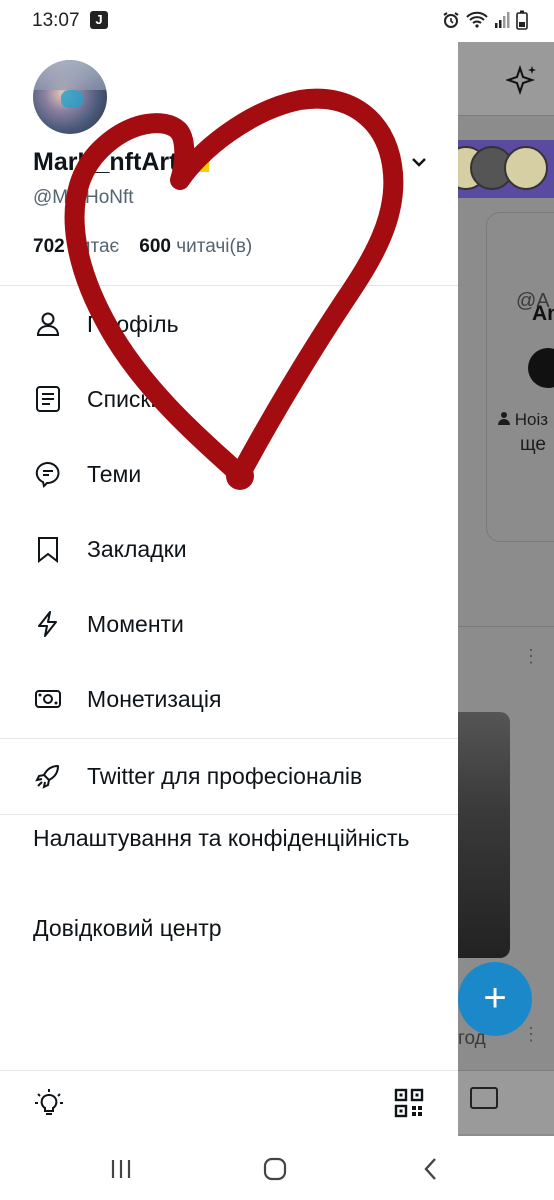 This screenshot has height=1200, width=554. What do you see at coordinates (154, 698) in the screenshot?
I see `menu-item-label: Монетизація` at bounding box center [154, 698].